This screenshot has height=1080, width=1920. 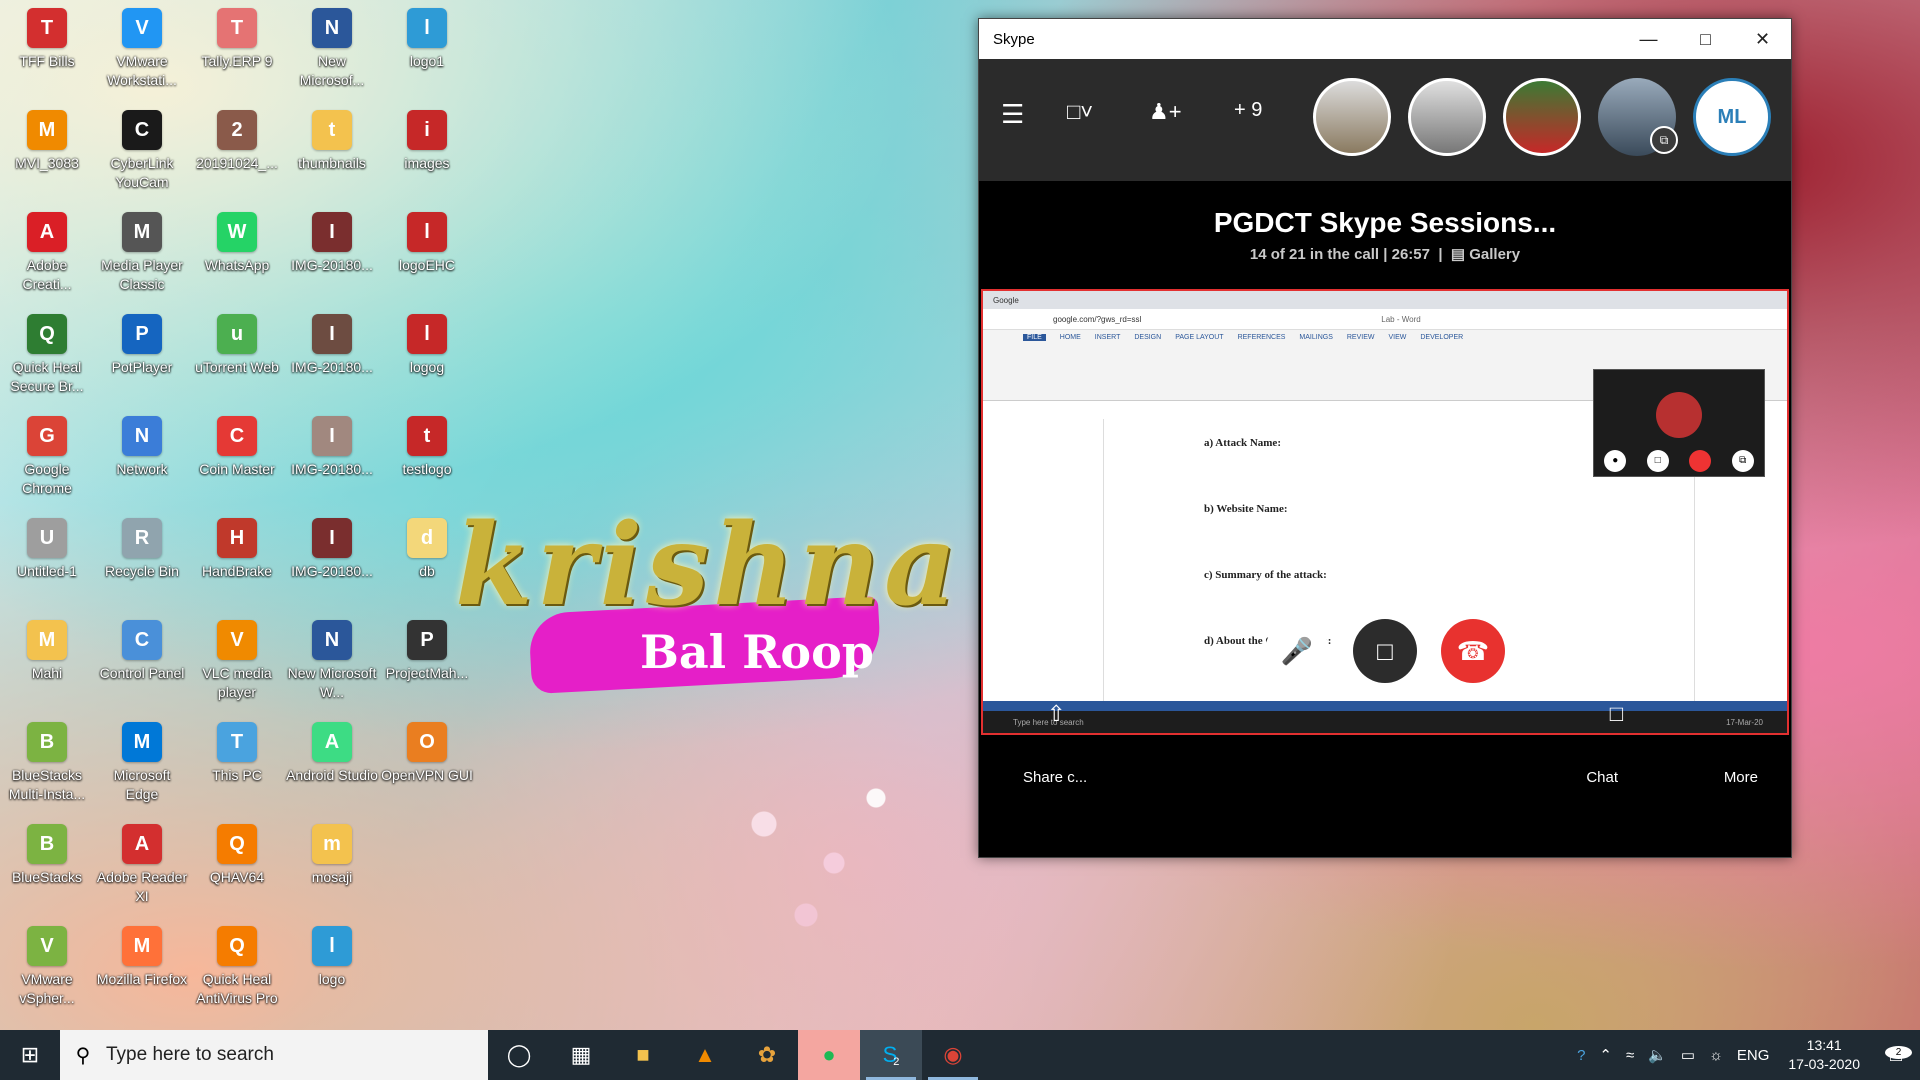 I want to click on desktop-icon: C CyberLink YouCam, so click(x=142, y=154).